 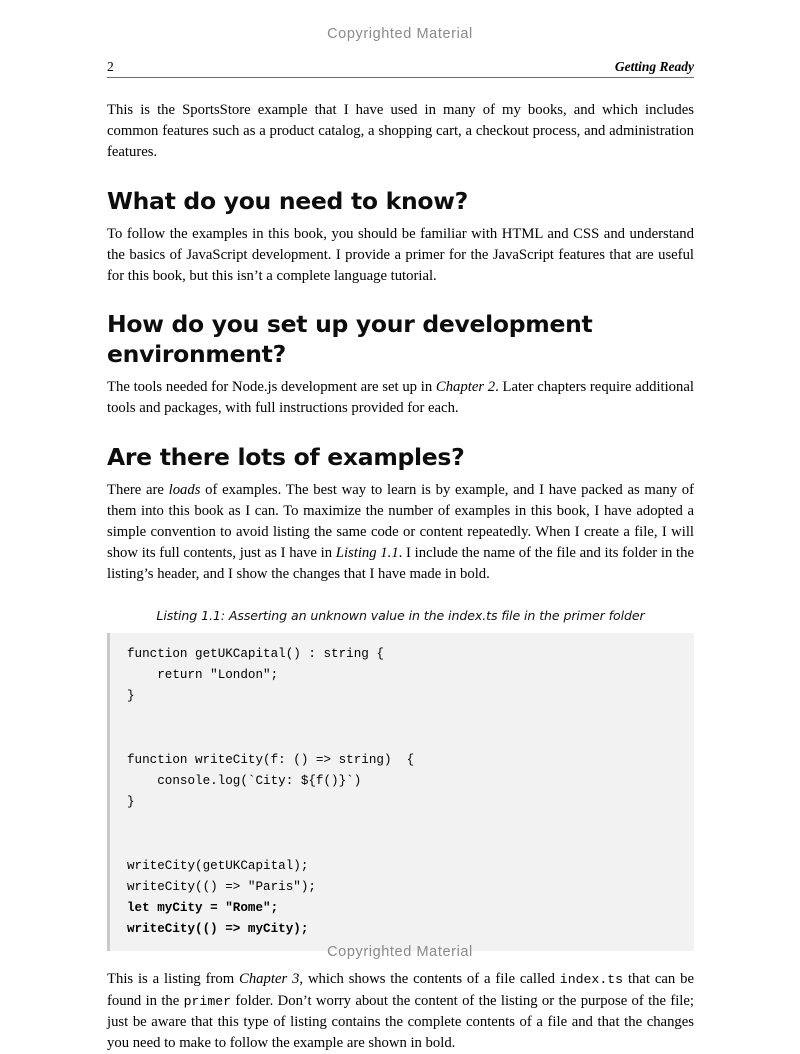 I want to click on running-head-title: Getting Ready, so click(x=654, y=66).